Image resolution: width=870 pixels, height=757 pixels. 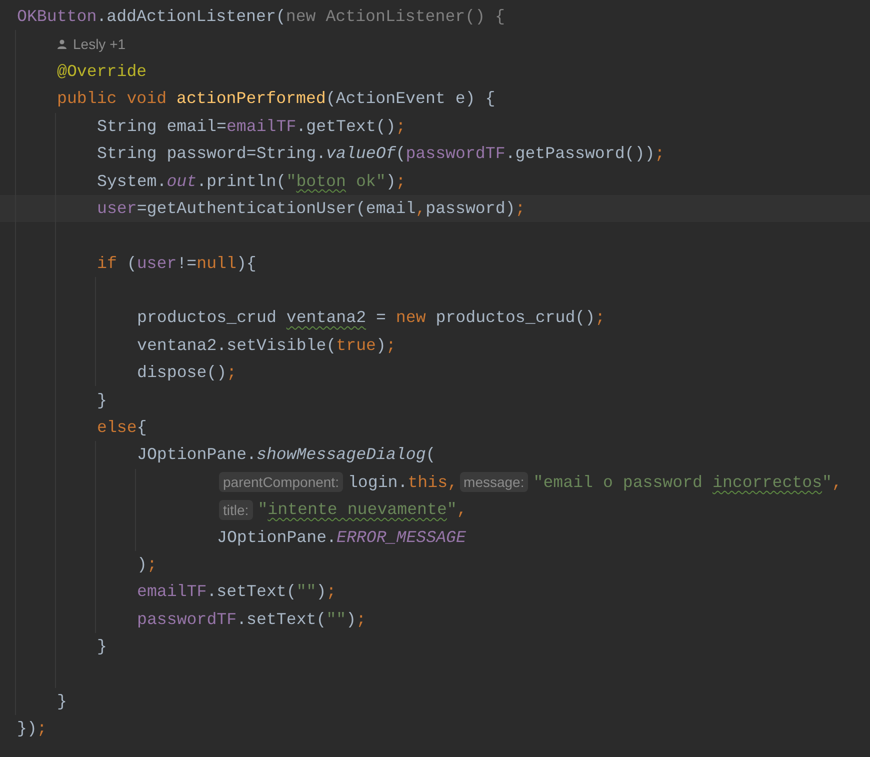 What do you see at coordinates (286, 454) in the screenshot?
I see `code-text: JOptionPane.showMessageDialog(` at bounding box center [286, 454].